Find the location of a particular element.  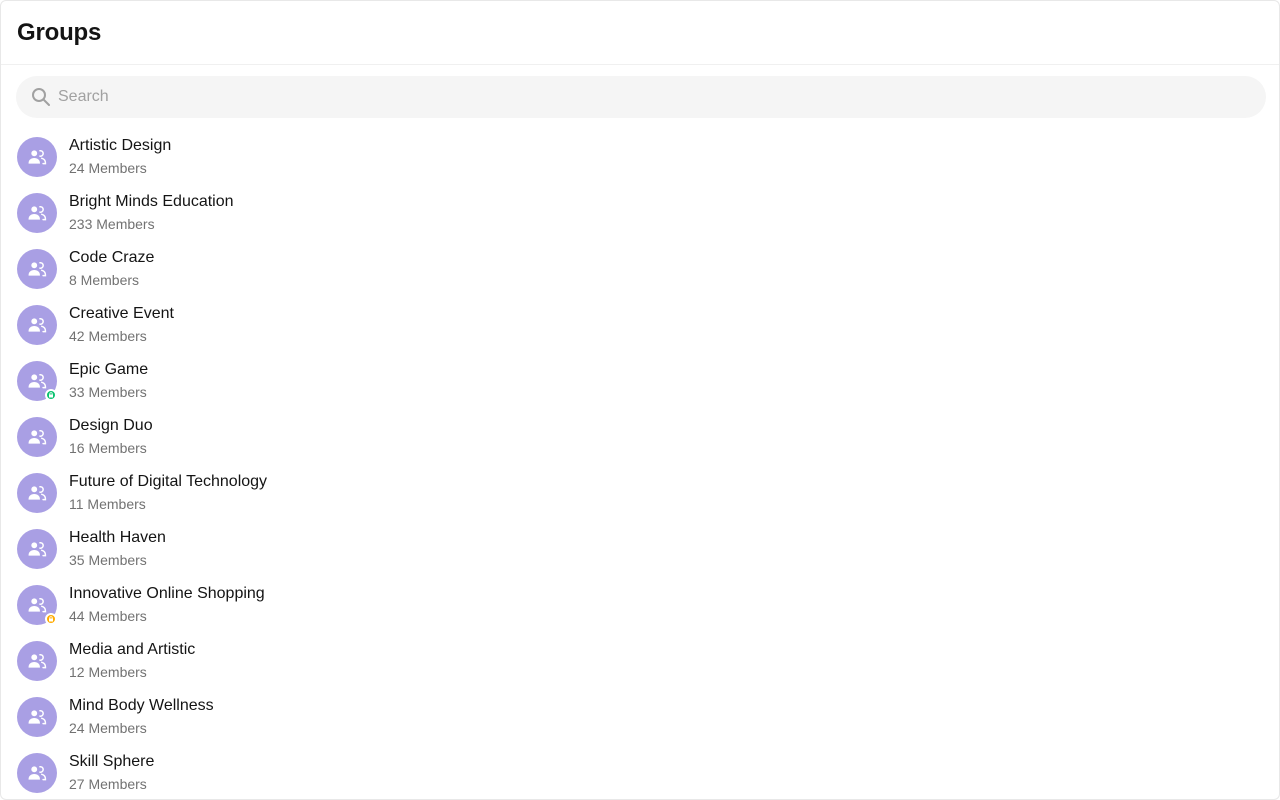

list-item: Bright Minds Education 233 Members is located at coordinates (640, 213).